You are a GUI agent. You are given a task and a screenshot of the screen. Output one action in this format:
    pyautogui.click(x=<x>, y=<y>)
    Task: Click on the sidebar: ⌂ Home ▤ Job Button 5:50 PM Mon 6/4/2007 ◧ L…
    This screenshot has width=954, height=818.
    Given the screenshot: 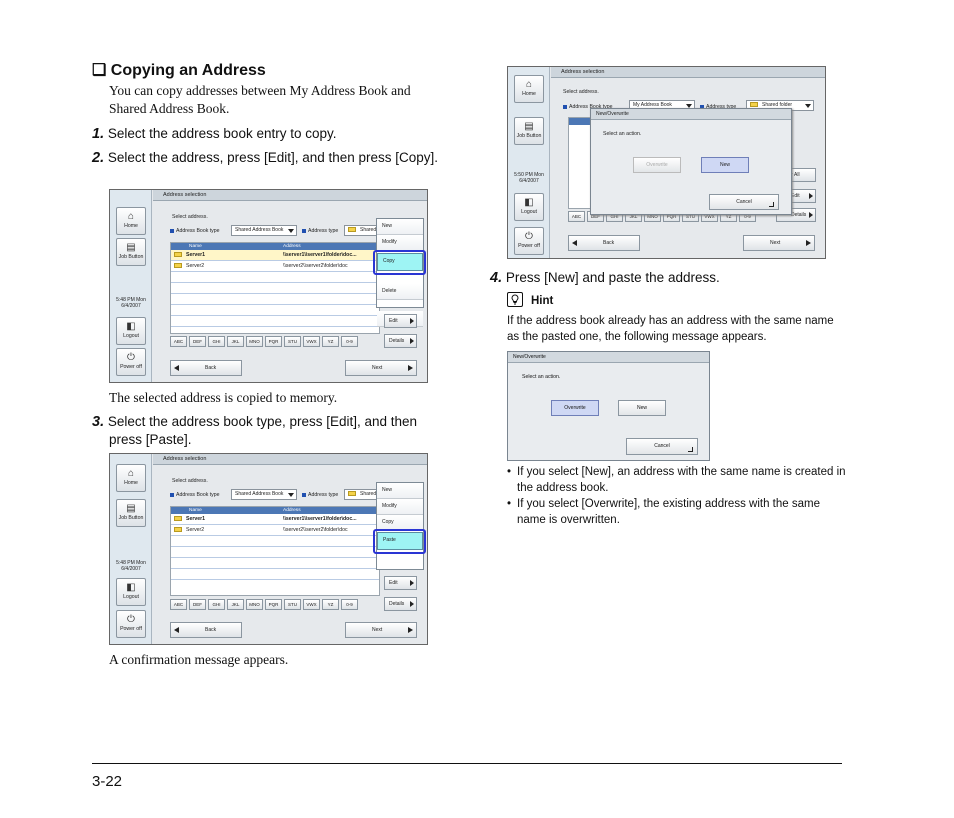 What is the action you would take?
    pyautogui.click(x=529, y=162)
    